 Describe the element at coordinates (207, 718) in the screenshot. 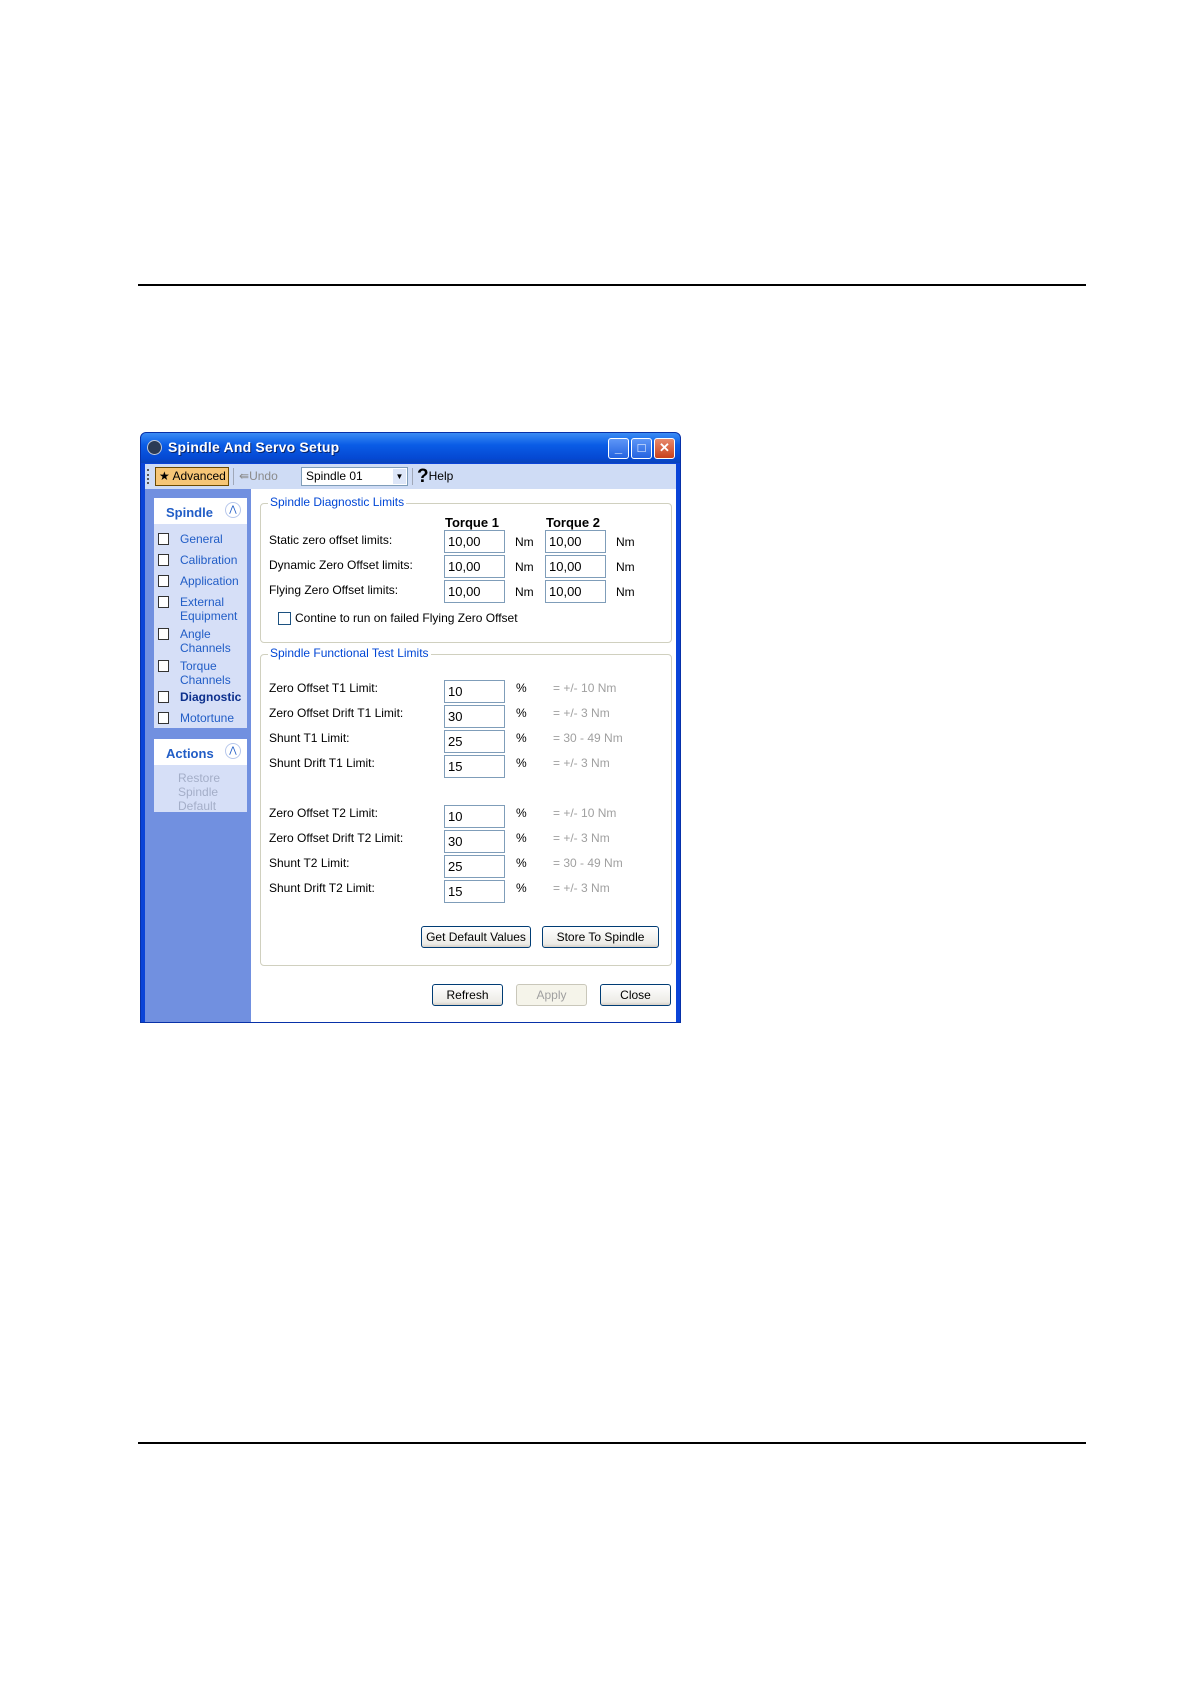

I see `sidebar-item-label: Motortune` at that location.